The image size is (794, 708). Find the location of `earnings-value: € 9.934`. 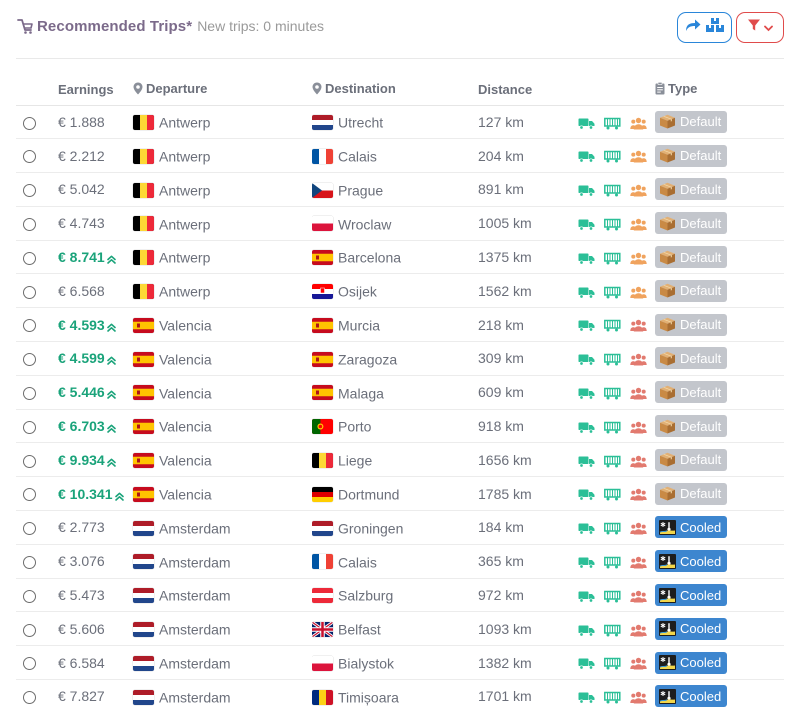

earnings-value: € 9.934 is located at coordinates (81, 459).